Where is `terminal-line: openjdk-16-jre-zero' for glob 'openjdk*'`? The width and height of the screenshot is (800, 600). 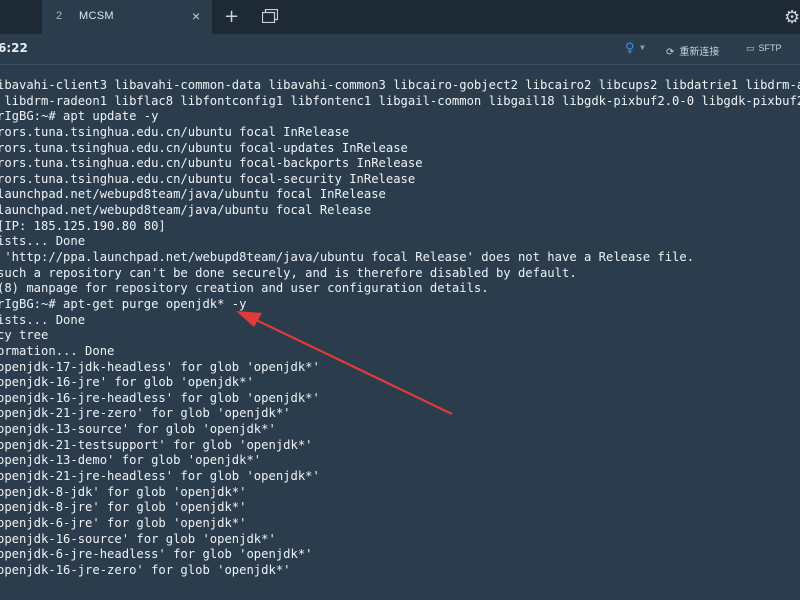
terminal-line: openjdk-16-jre-zero' for glob 'openjdk*' is located at coordinates (145, 569).